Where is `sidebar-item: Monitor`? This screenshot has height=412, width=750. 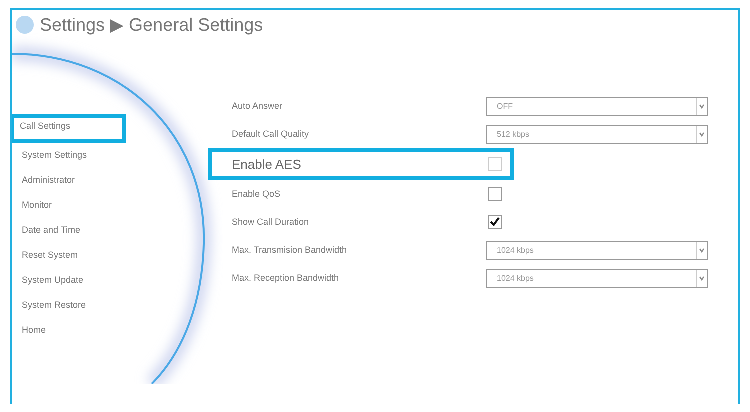
sidebar-item: Monitor is located at coordinates (70, 205).